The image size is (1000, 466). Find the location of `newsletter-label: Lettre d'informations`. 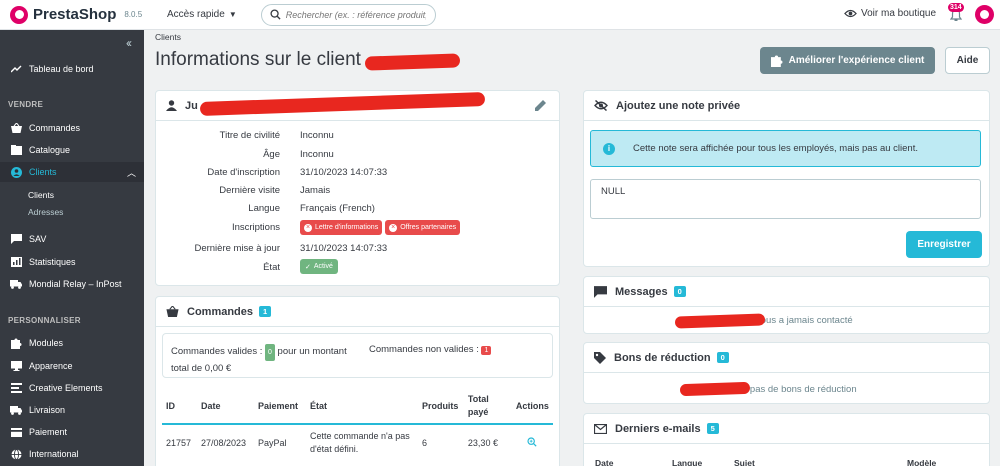

newsletter-label: Lettre d'informations is located at coordinates (347, 227).